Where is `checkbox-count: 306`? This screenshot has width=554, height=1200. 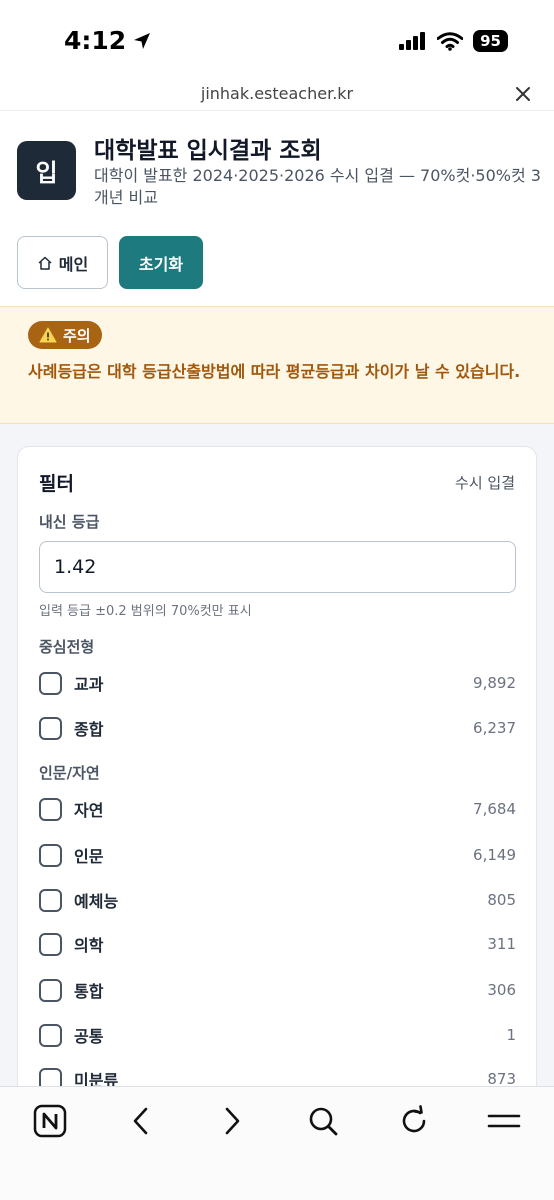 checkbox-count: 306 is located at coordinates (501, 990).